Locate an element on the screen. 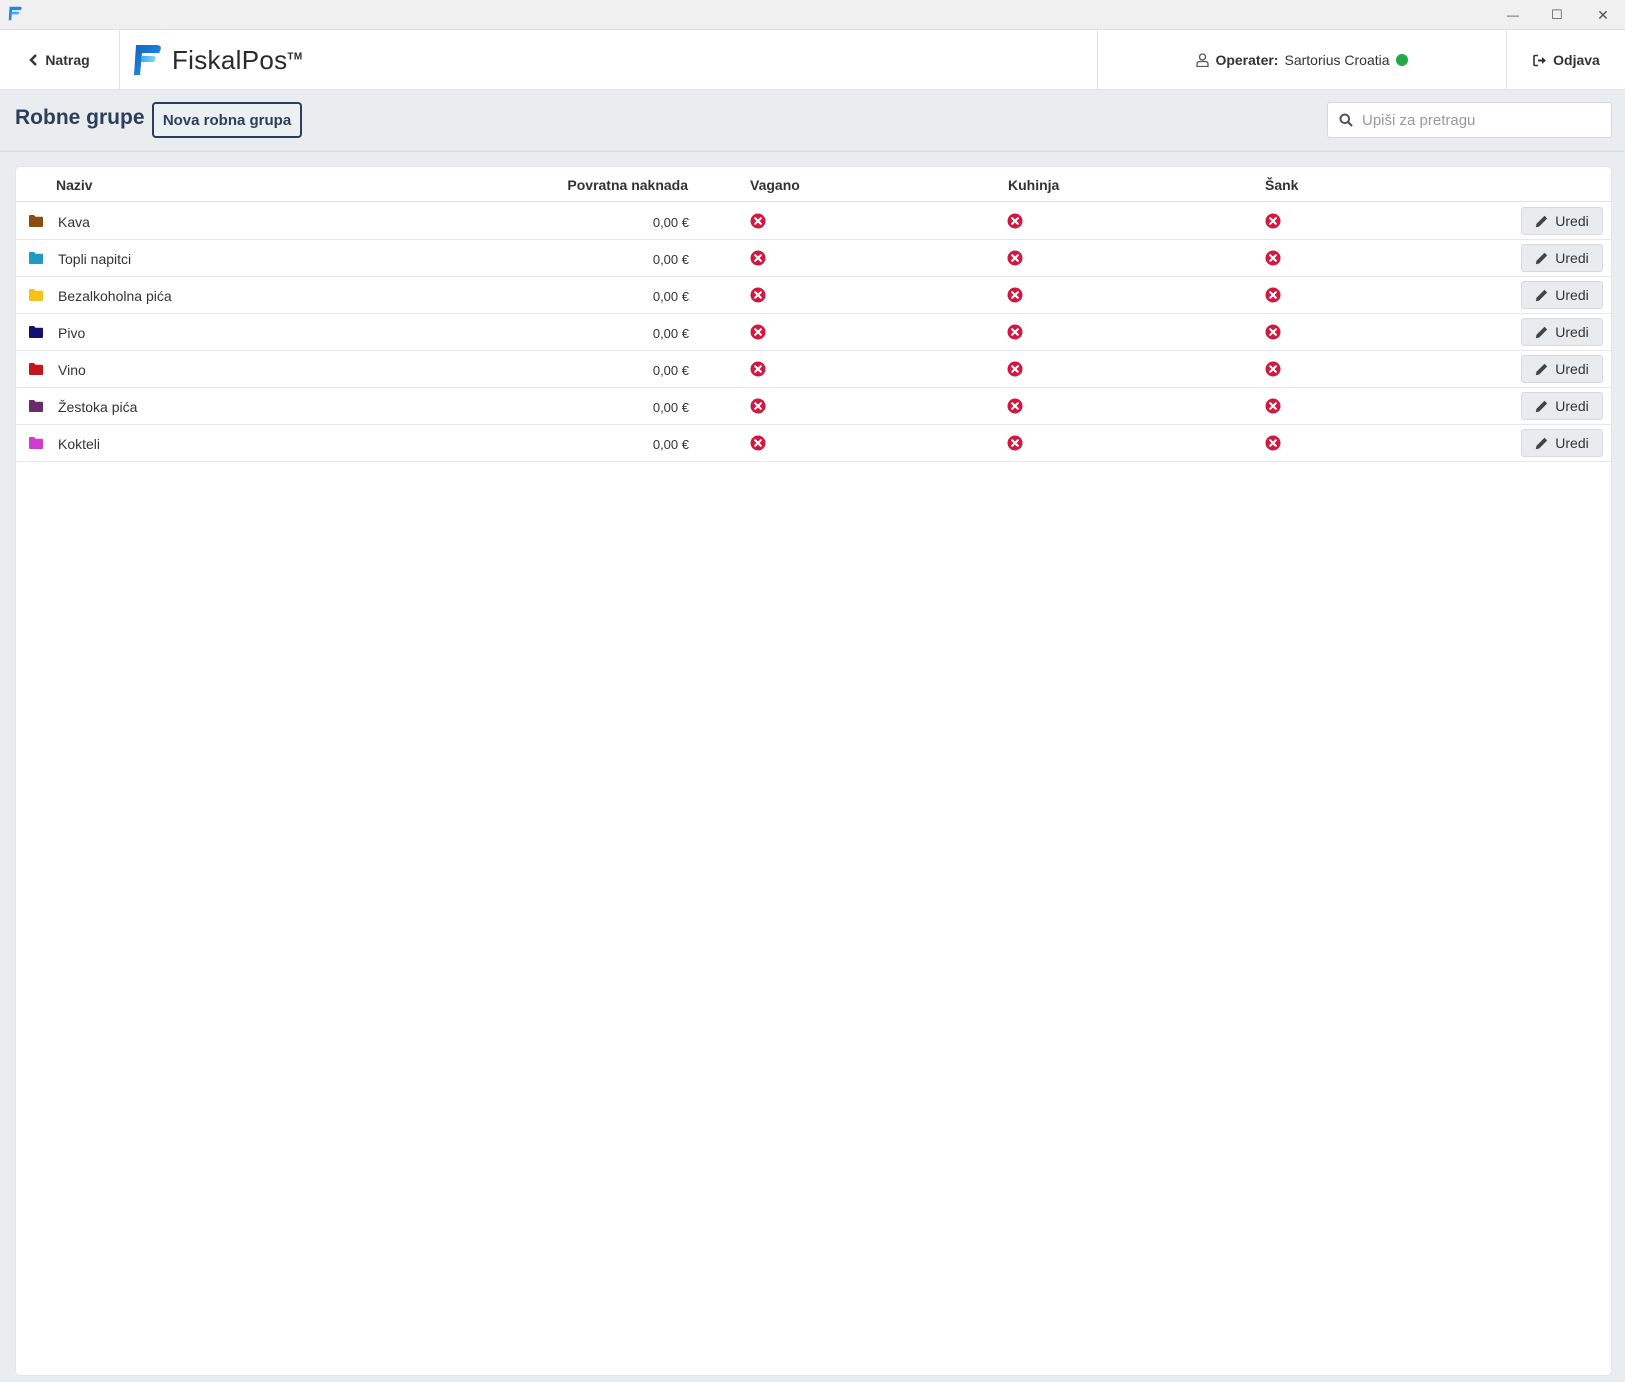 The height and width of the screenshot is (1382, 1625). maximize-icon: ☐ is located at coordinates (1557, 14).